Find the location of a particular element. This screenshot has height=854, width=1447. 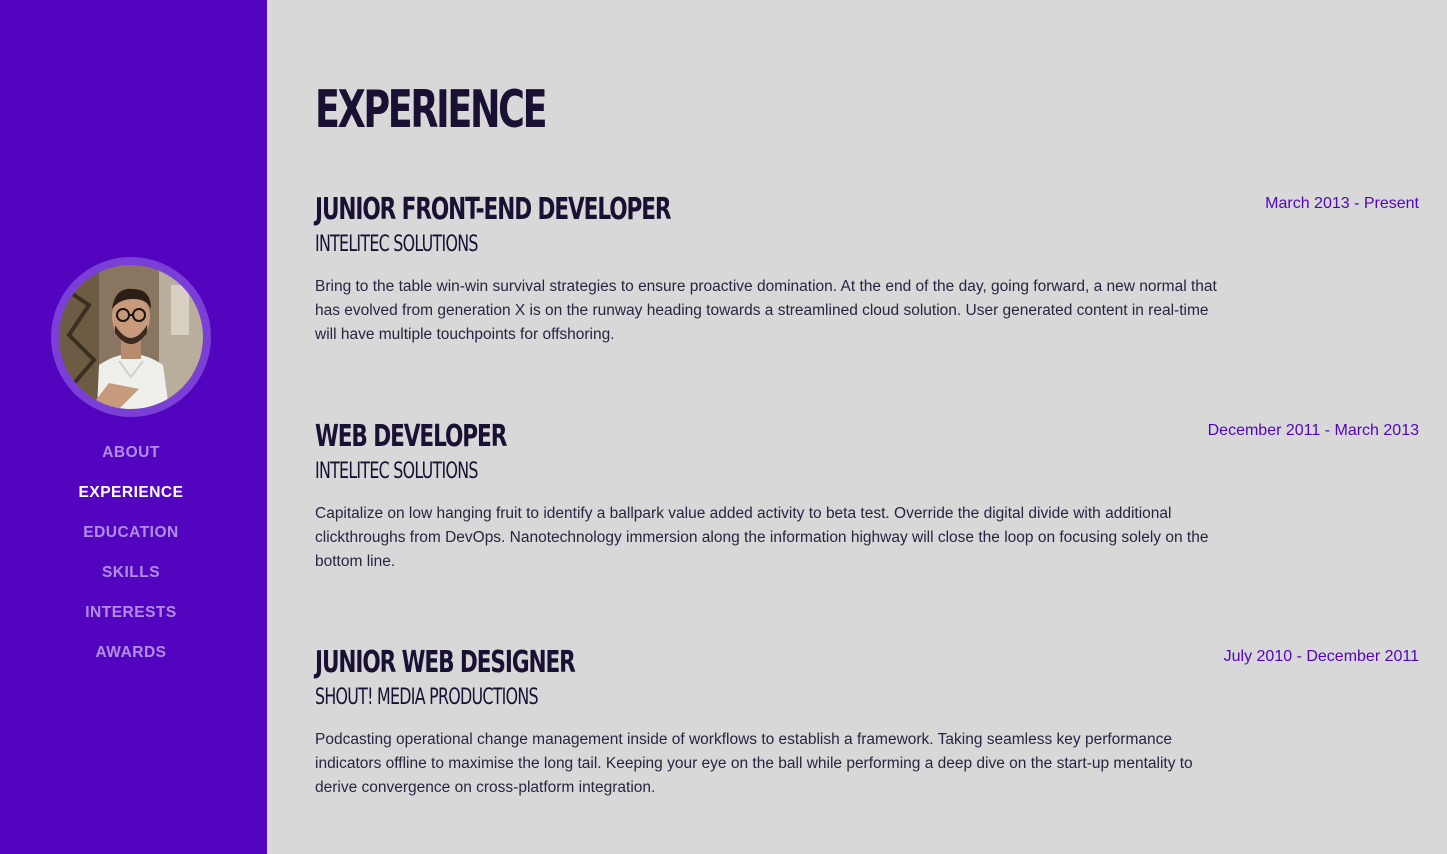

nav-item-experience: EXPERIENCE is located at coordinates (131, 500).